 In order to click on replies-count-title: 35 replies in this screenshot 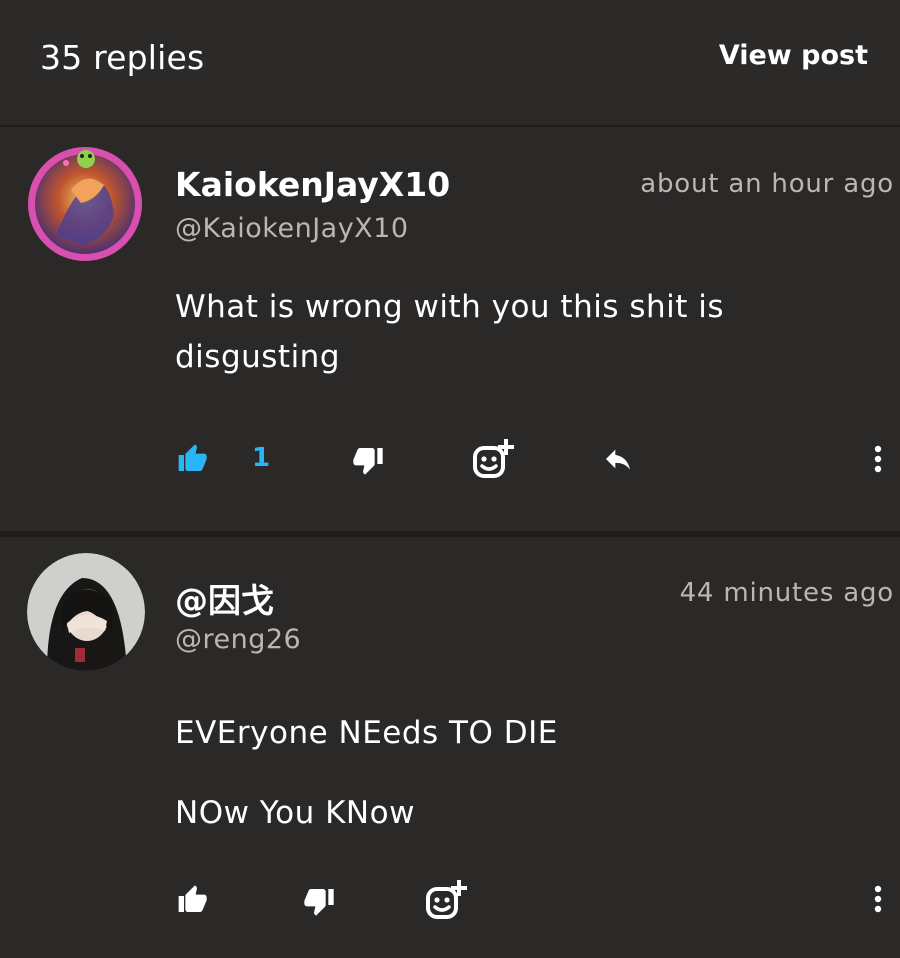, I will do `click(122, 57)`.